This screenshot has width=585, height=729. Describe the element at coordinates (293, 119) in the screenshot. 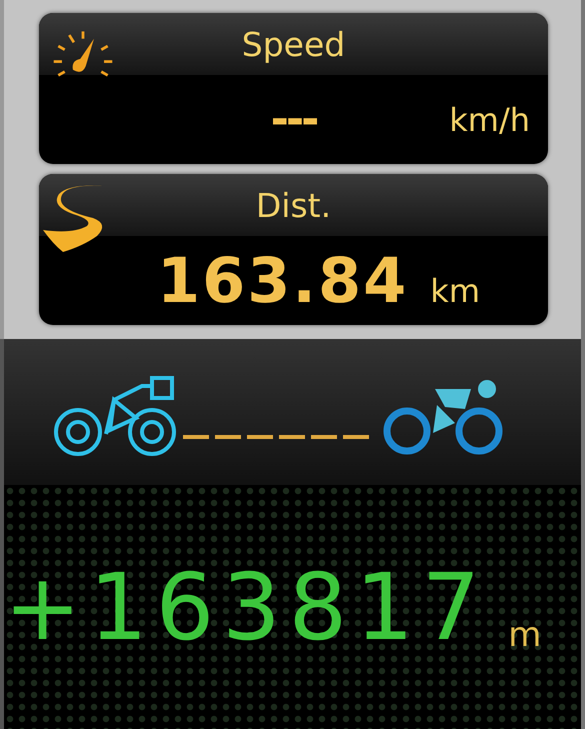

I see `metric-value: ---` at that location.